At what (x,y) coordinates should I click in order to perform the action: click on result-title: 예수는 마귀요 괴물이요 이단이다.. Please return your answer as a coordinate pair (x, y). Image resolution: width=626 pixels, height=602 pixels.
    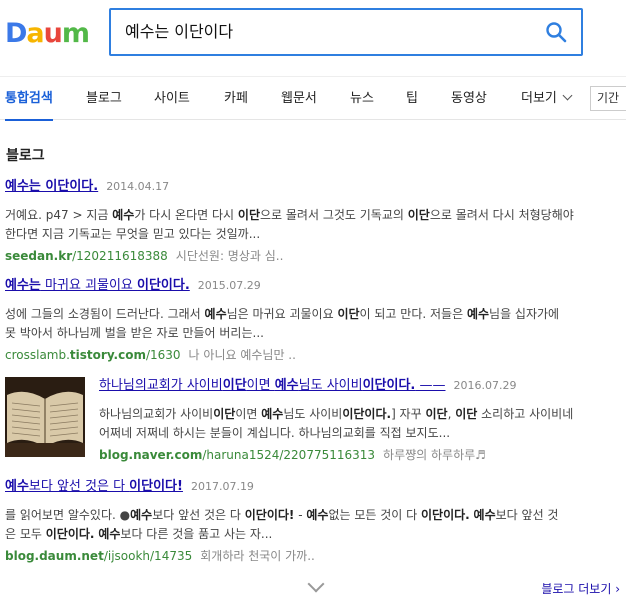
    Looking at the image, I should click on (97, 285).